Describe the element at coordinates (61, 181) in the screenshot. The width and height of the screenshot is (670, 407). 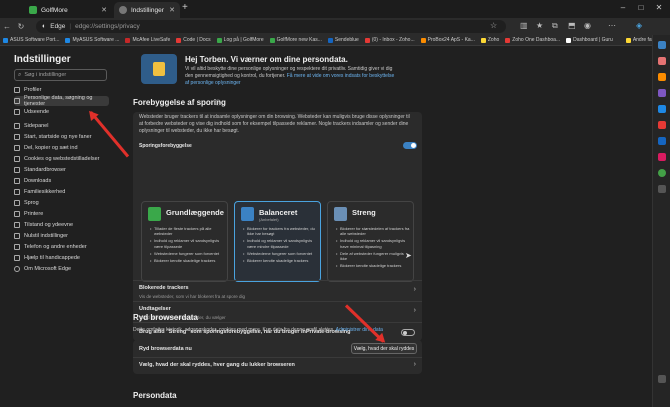
I see `sidebar-item-downloads: Downloads` at that location.